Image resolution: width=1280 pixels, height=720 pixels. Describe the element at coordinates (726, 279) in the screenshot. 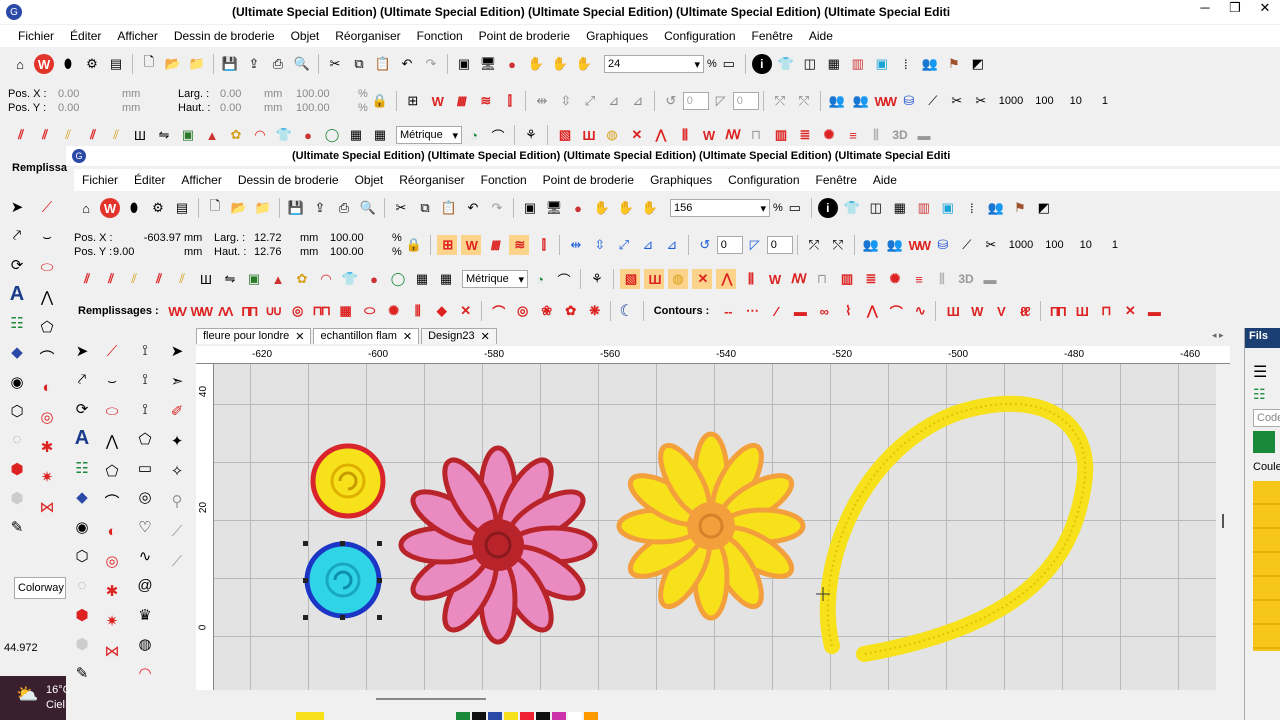

I see `inner-fan-fill-icon: ⋀` at that location.